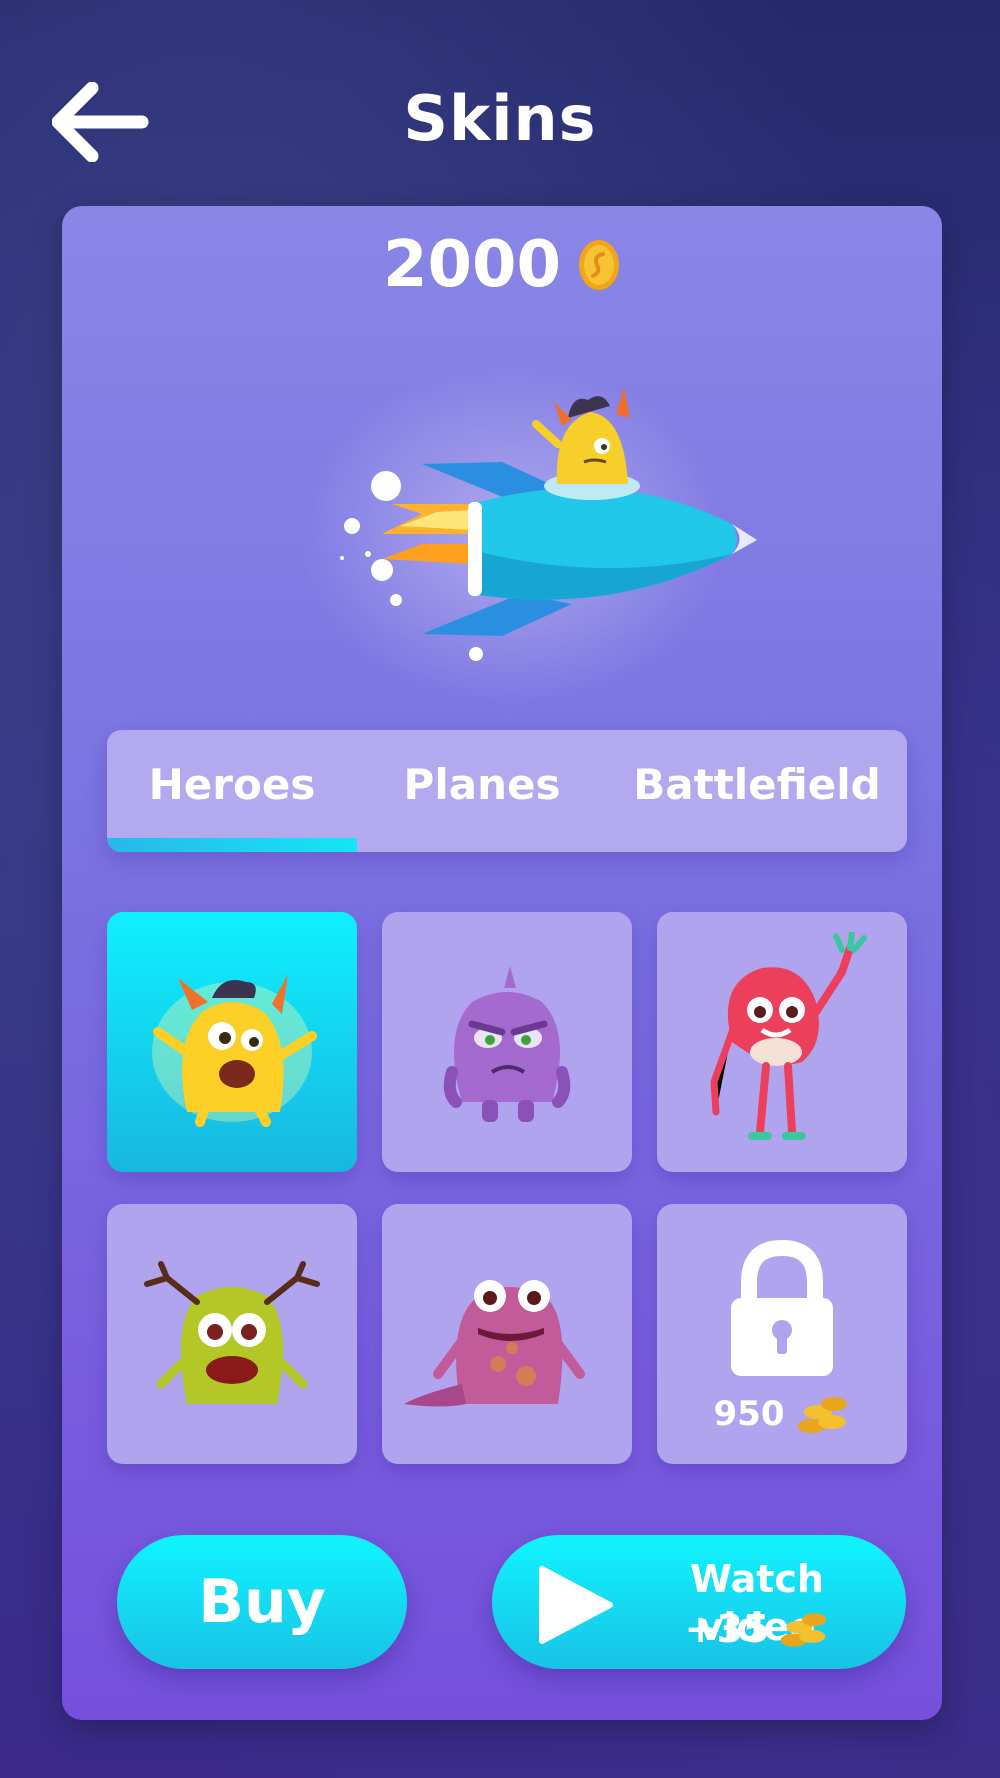  What do you see at coordinates (749, 1414) in the screenshot?
I see `locked-skin-price-value: 950` at bounding box center [749, 1414].